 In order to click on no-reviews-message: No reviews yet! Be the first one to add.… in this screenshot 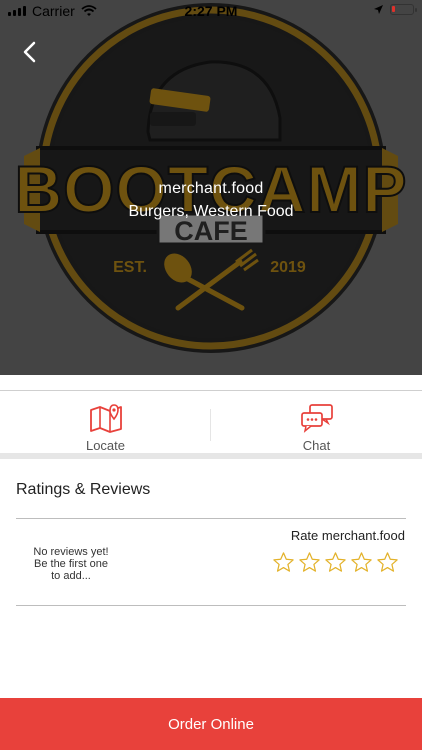, I will do `click(71, 564)`.